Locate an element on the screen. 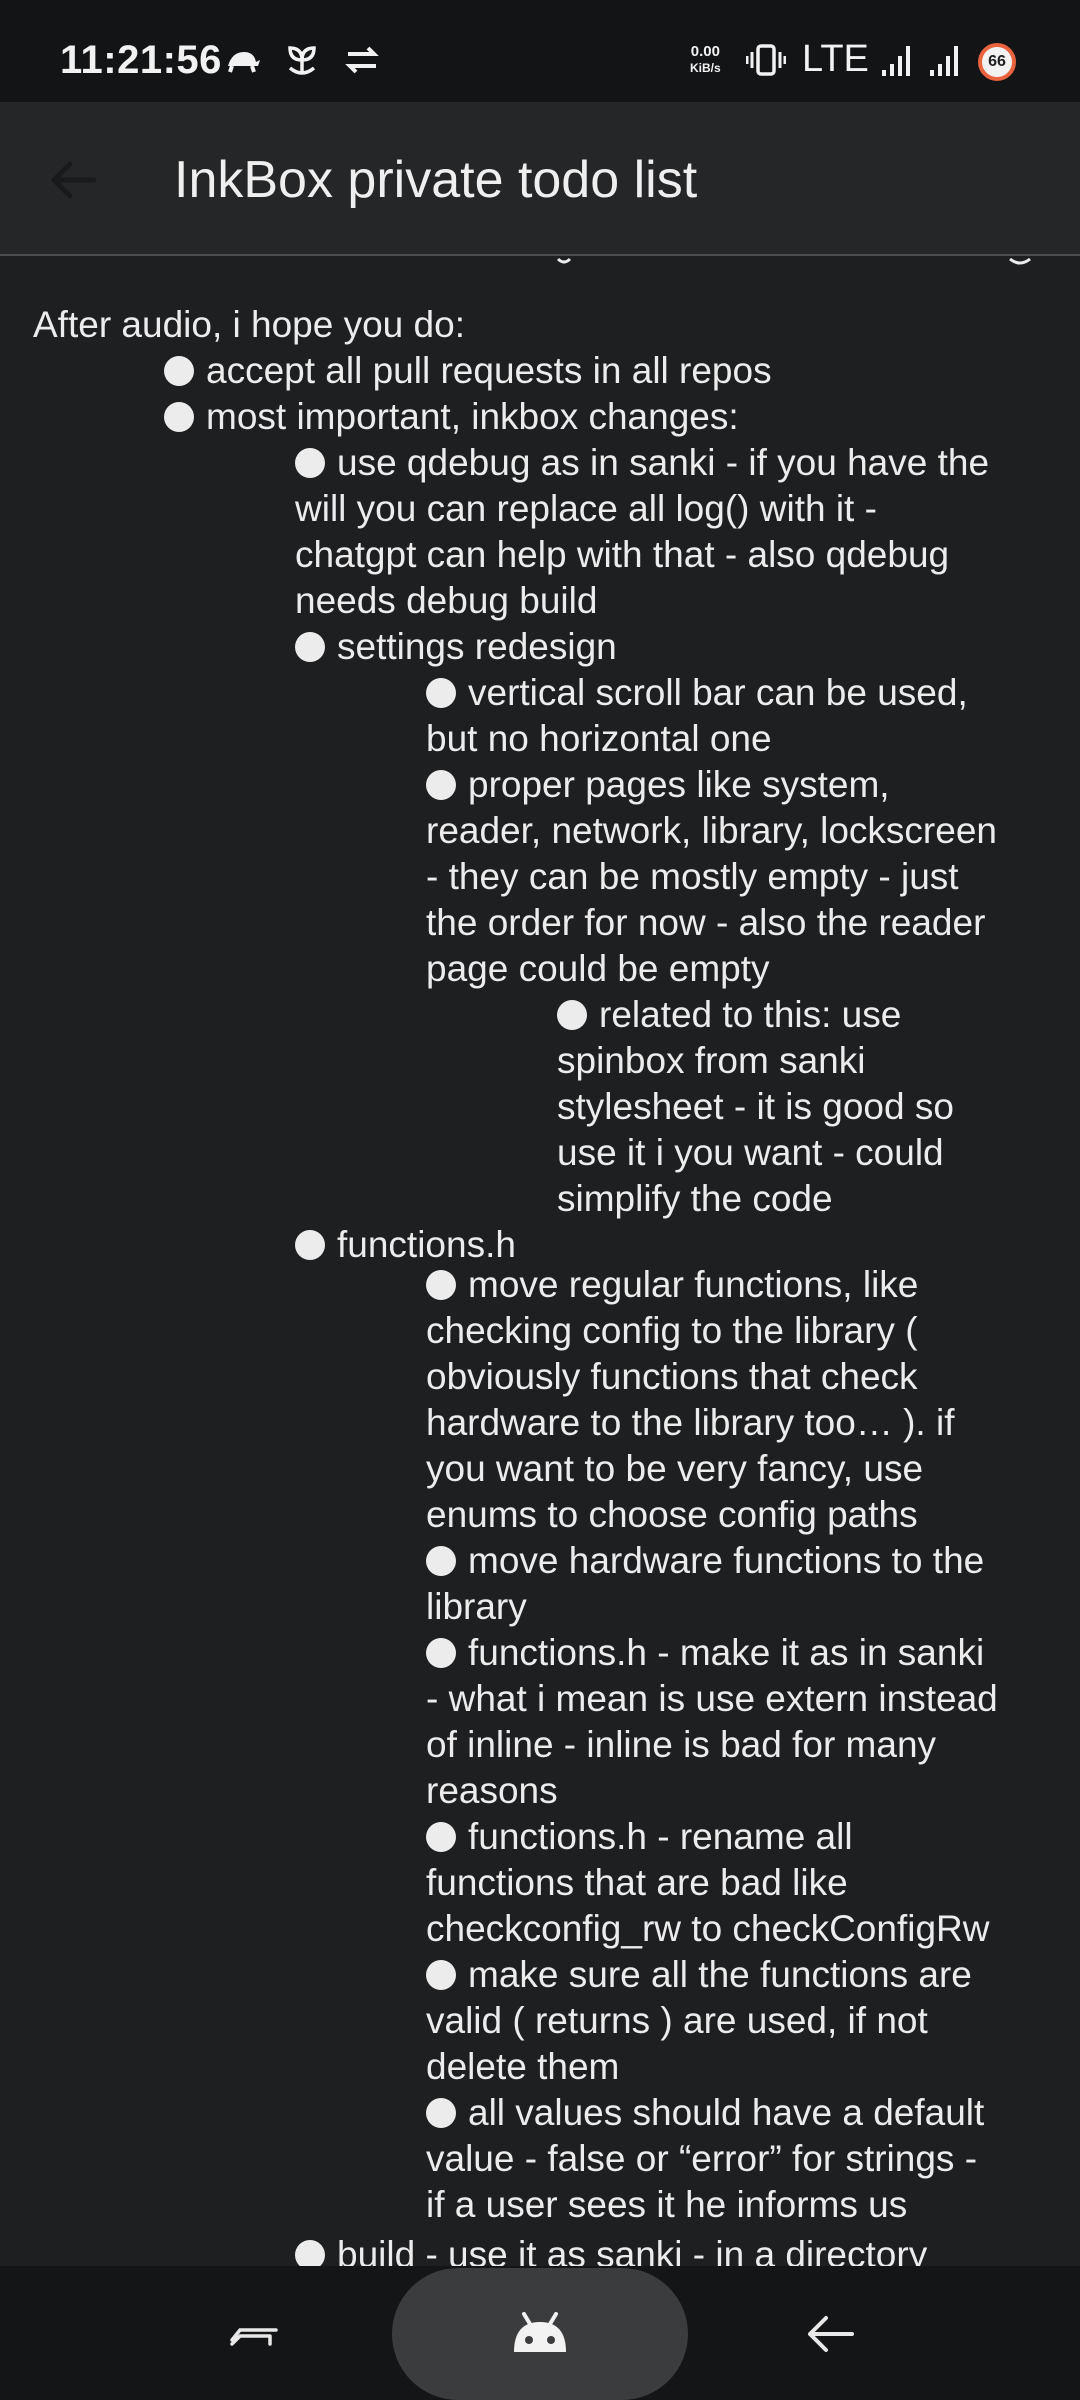 Image resolution: width=1080 pixels, height=2400 pixels. list-item: functions.h is located at coordinates (405, 1244).